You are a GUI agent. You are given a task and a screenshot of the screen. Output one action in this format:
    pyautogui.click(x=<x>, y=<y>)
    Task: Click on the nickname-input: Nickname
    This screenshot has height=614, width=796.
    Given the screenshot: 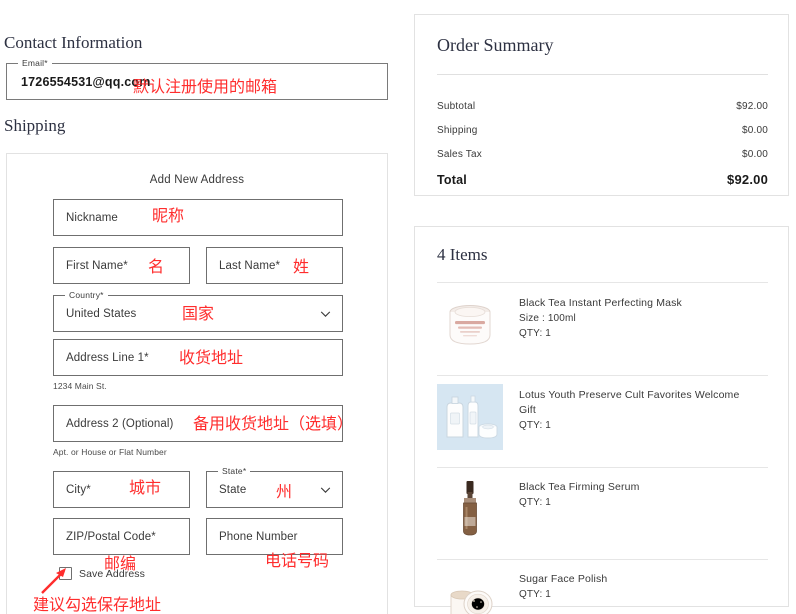 What is the action you would take?
    pyautogui.click(x=198, y=217)
    